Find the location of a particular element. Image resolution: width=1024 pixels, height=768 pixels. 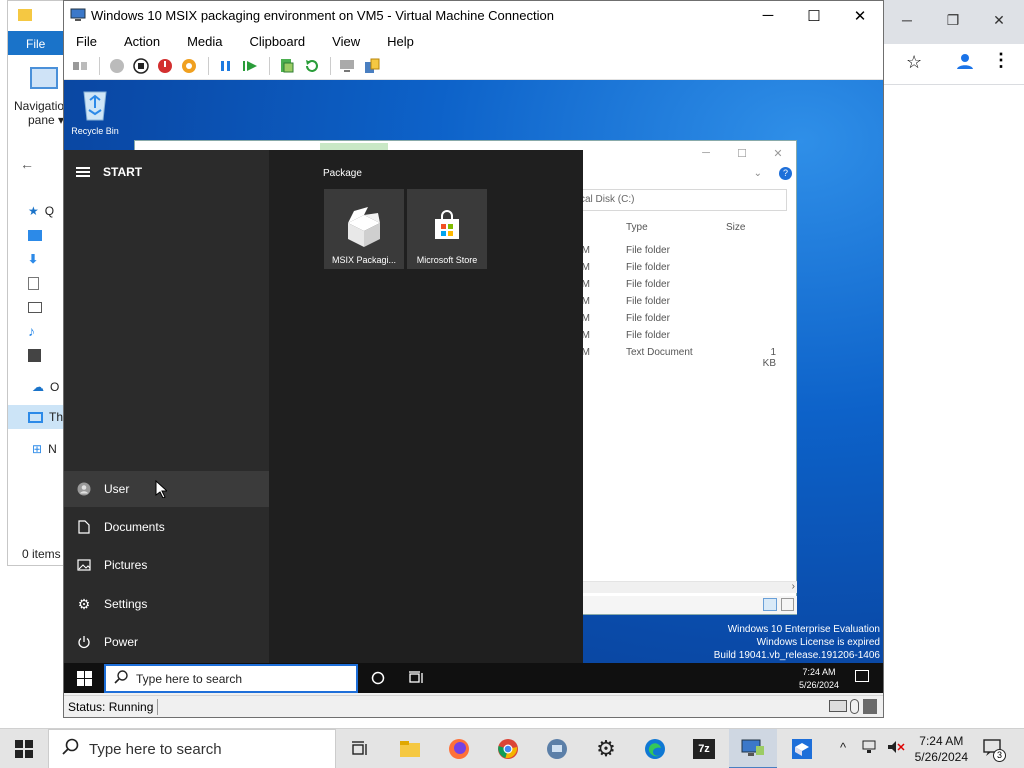

checkpoint-icon is located at coordinates (287, 66).